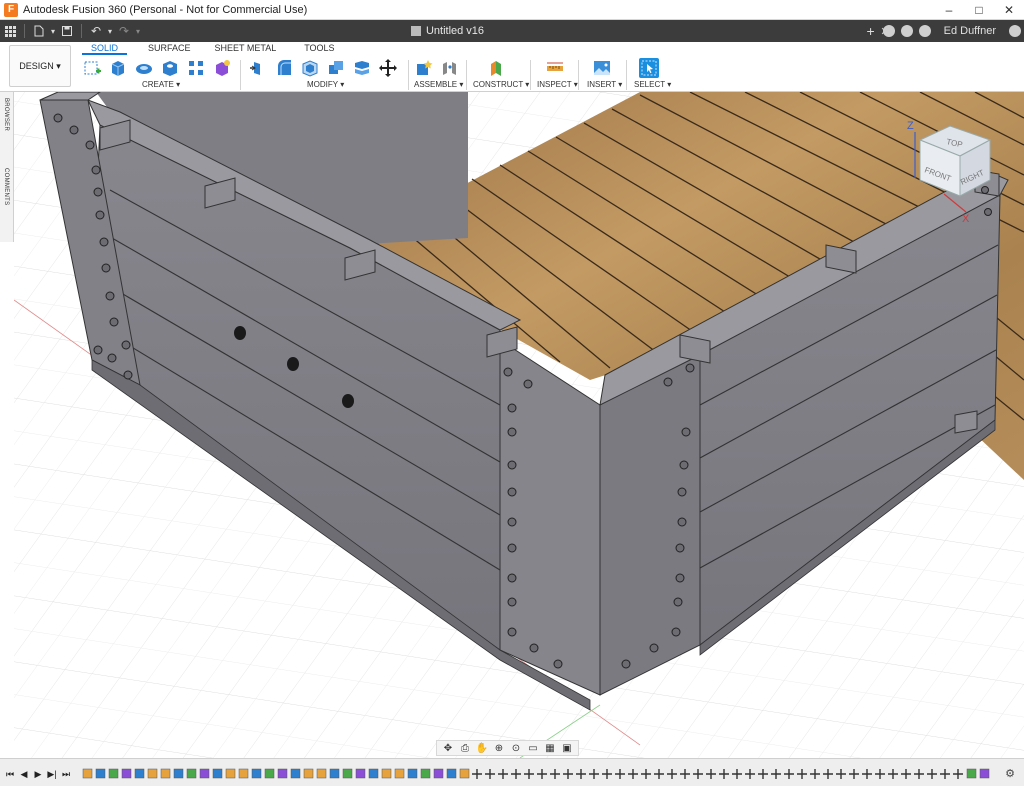 The height and width of the screenshot is (786, 1024). Describe the element at coordinates (907, 31) in the screenshot. I see `jobs-icon` at that location.